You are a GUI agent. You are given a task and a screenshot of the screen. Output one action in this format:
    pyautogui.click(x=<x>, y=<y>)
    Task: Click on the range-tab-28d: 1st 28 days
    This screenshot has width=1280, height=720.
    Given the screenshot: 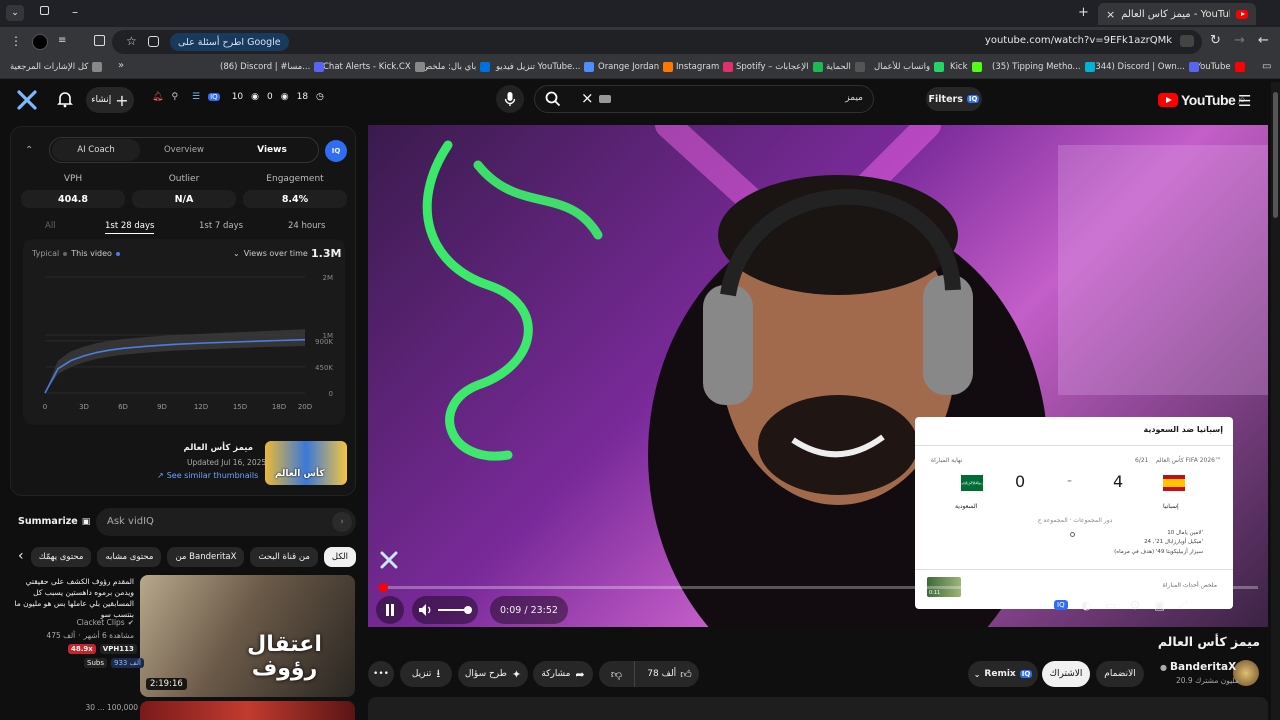 What is the action you would take?
    pyautogui.click(x=130, y=227)
    